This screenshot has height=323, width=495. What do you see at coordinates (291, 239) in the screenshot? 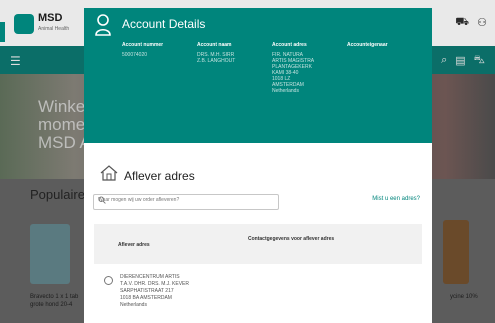
I see `col-contact-details: Contactgegevens voor aflever adres` at bounding box center [291, 239].